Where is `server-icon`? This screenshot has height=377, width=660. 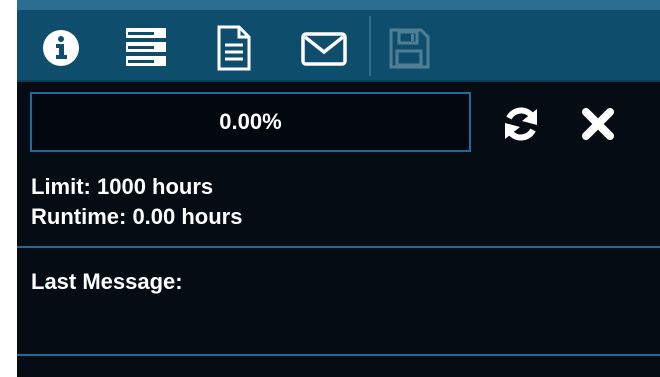
server-icon is located at coordinates (146, 48).